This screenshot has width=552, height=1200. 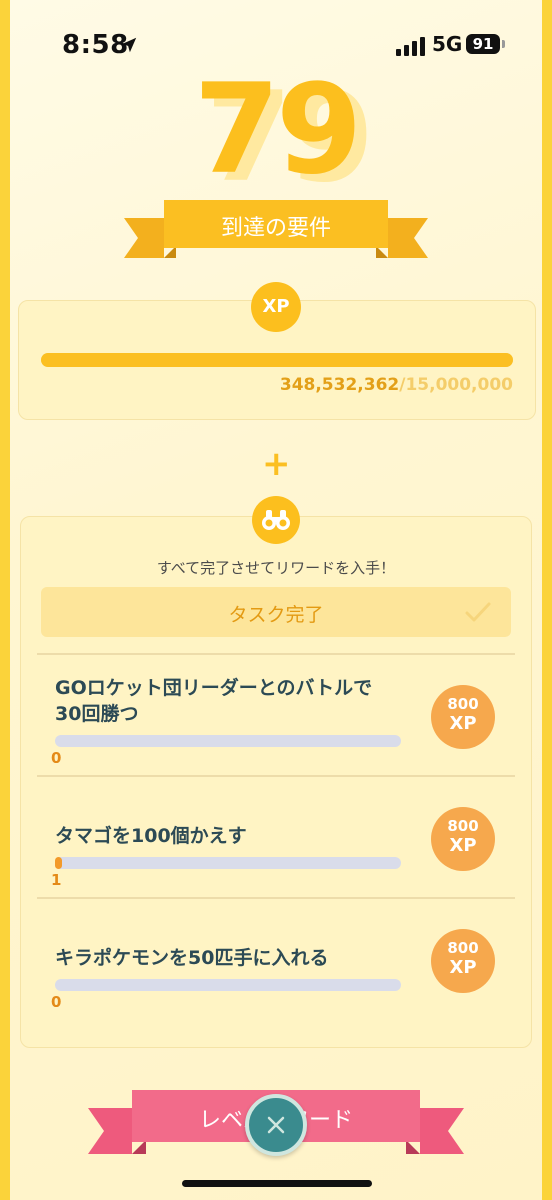 I want to click on status-time: 8:58, so click(x=95, y=45).